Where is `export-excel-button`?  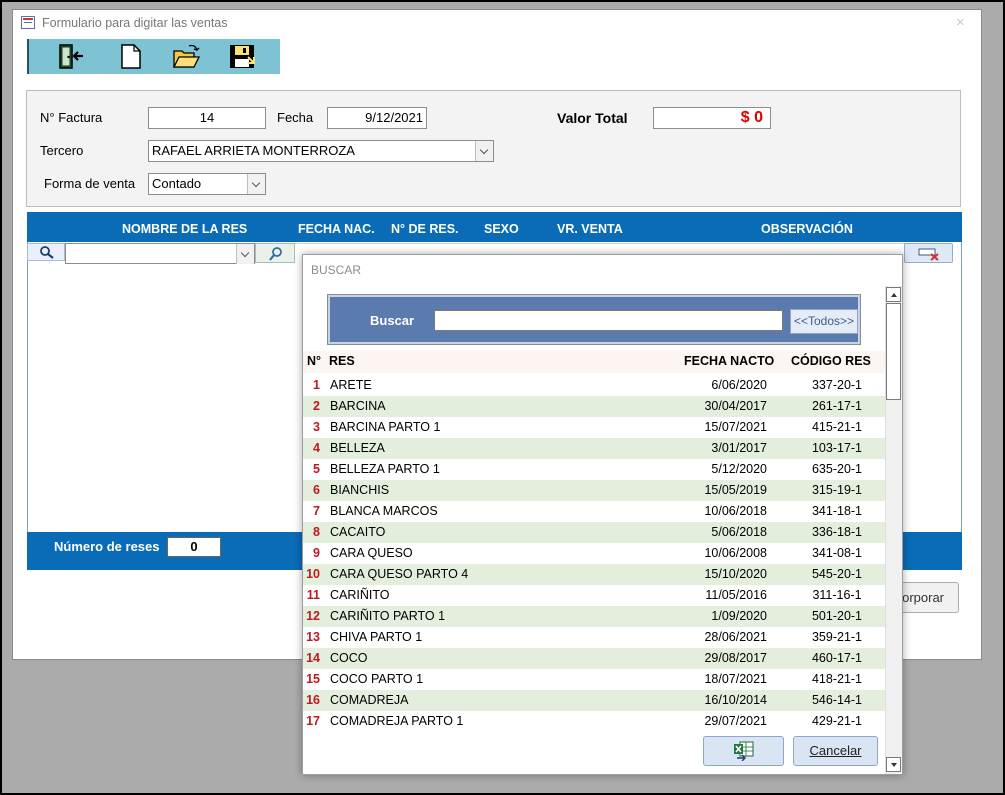 export-excel-button is located at coordinates (743, 751).